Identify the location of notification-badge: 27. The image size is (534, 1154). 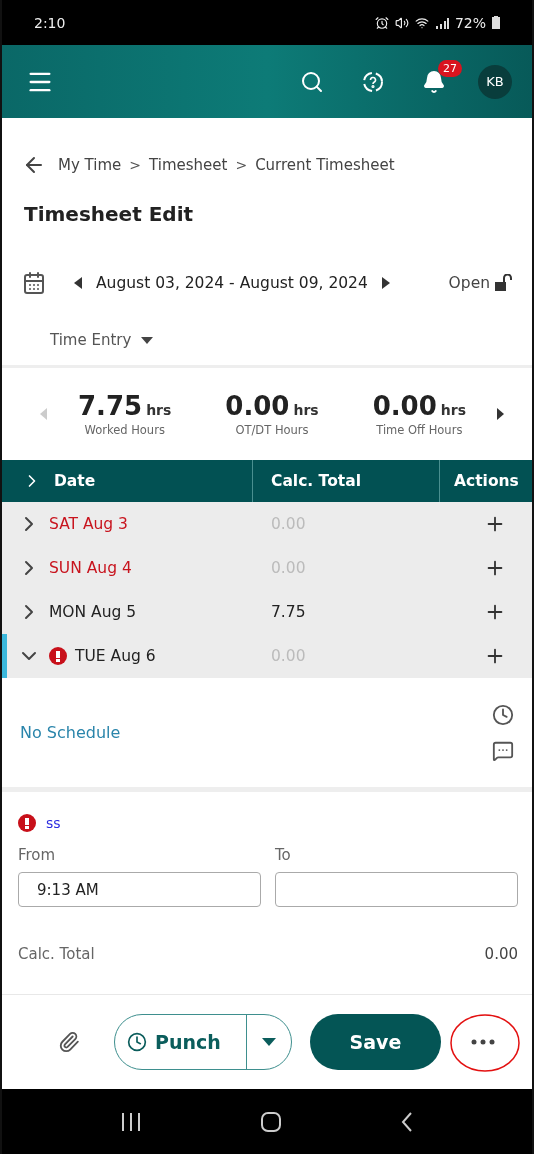
(450, 68).